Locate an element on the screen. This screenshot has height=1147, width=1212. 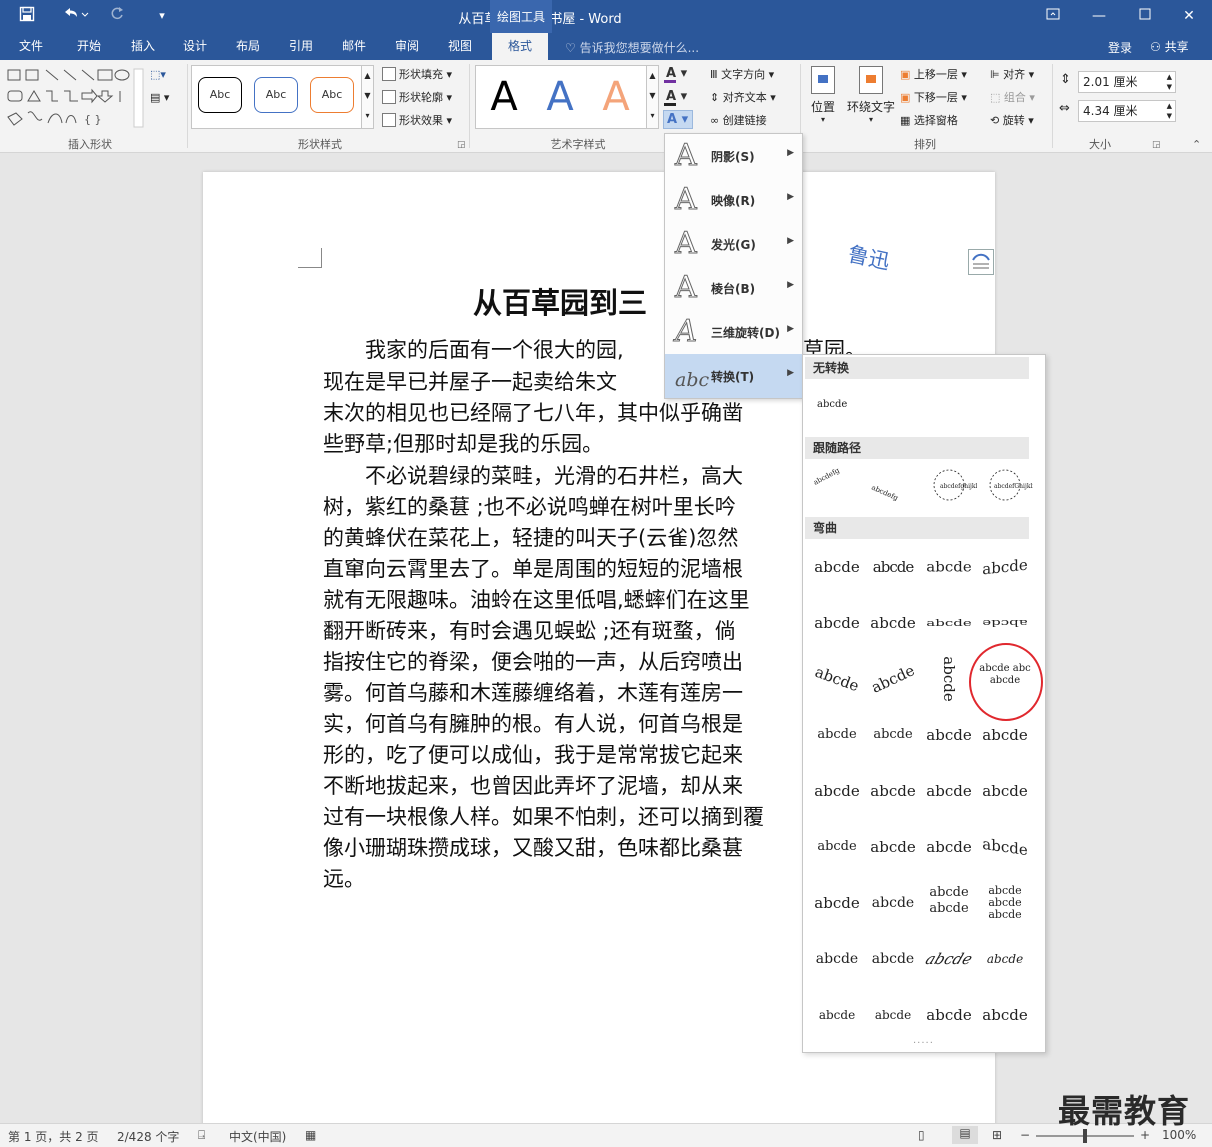
edit-shape-button: ⬚▾ is located at coordinates (158, 75).